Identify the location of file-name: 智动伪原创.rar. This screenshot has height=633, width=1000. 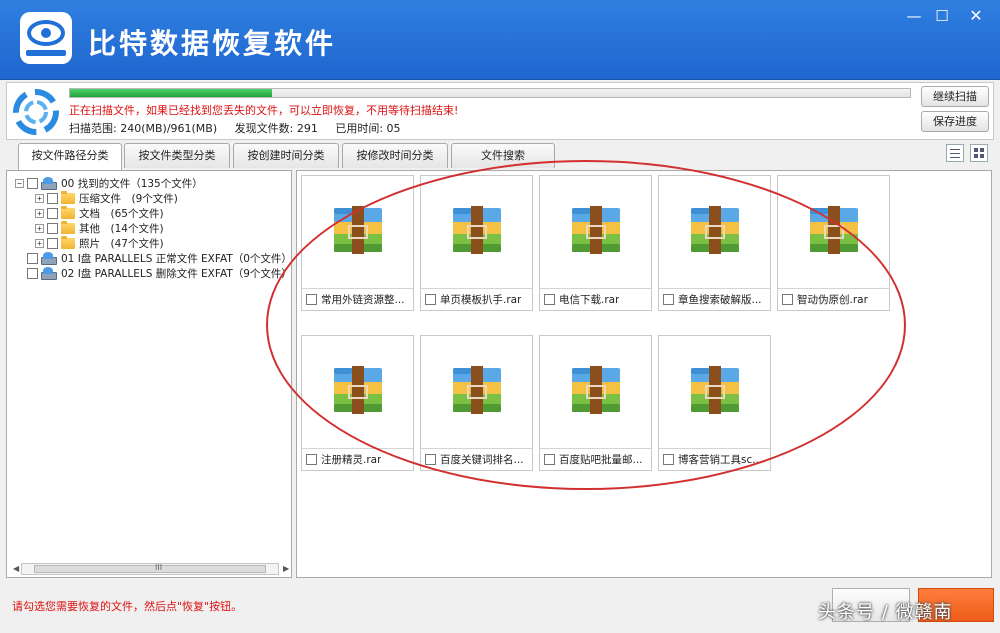
(832, 300).